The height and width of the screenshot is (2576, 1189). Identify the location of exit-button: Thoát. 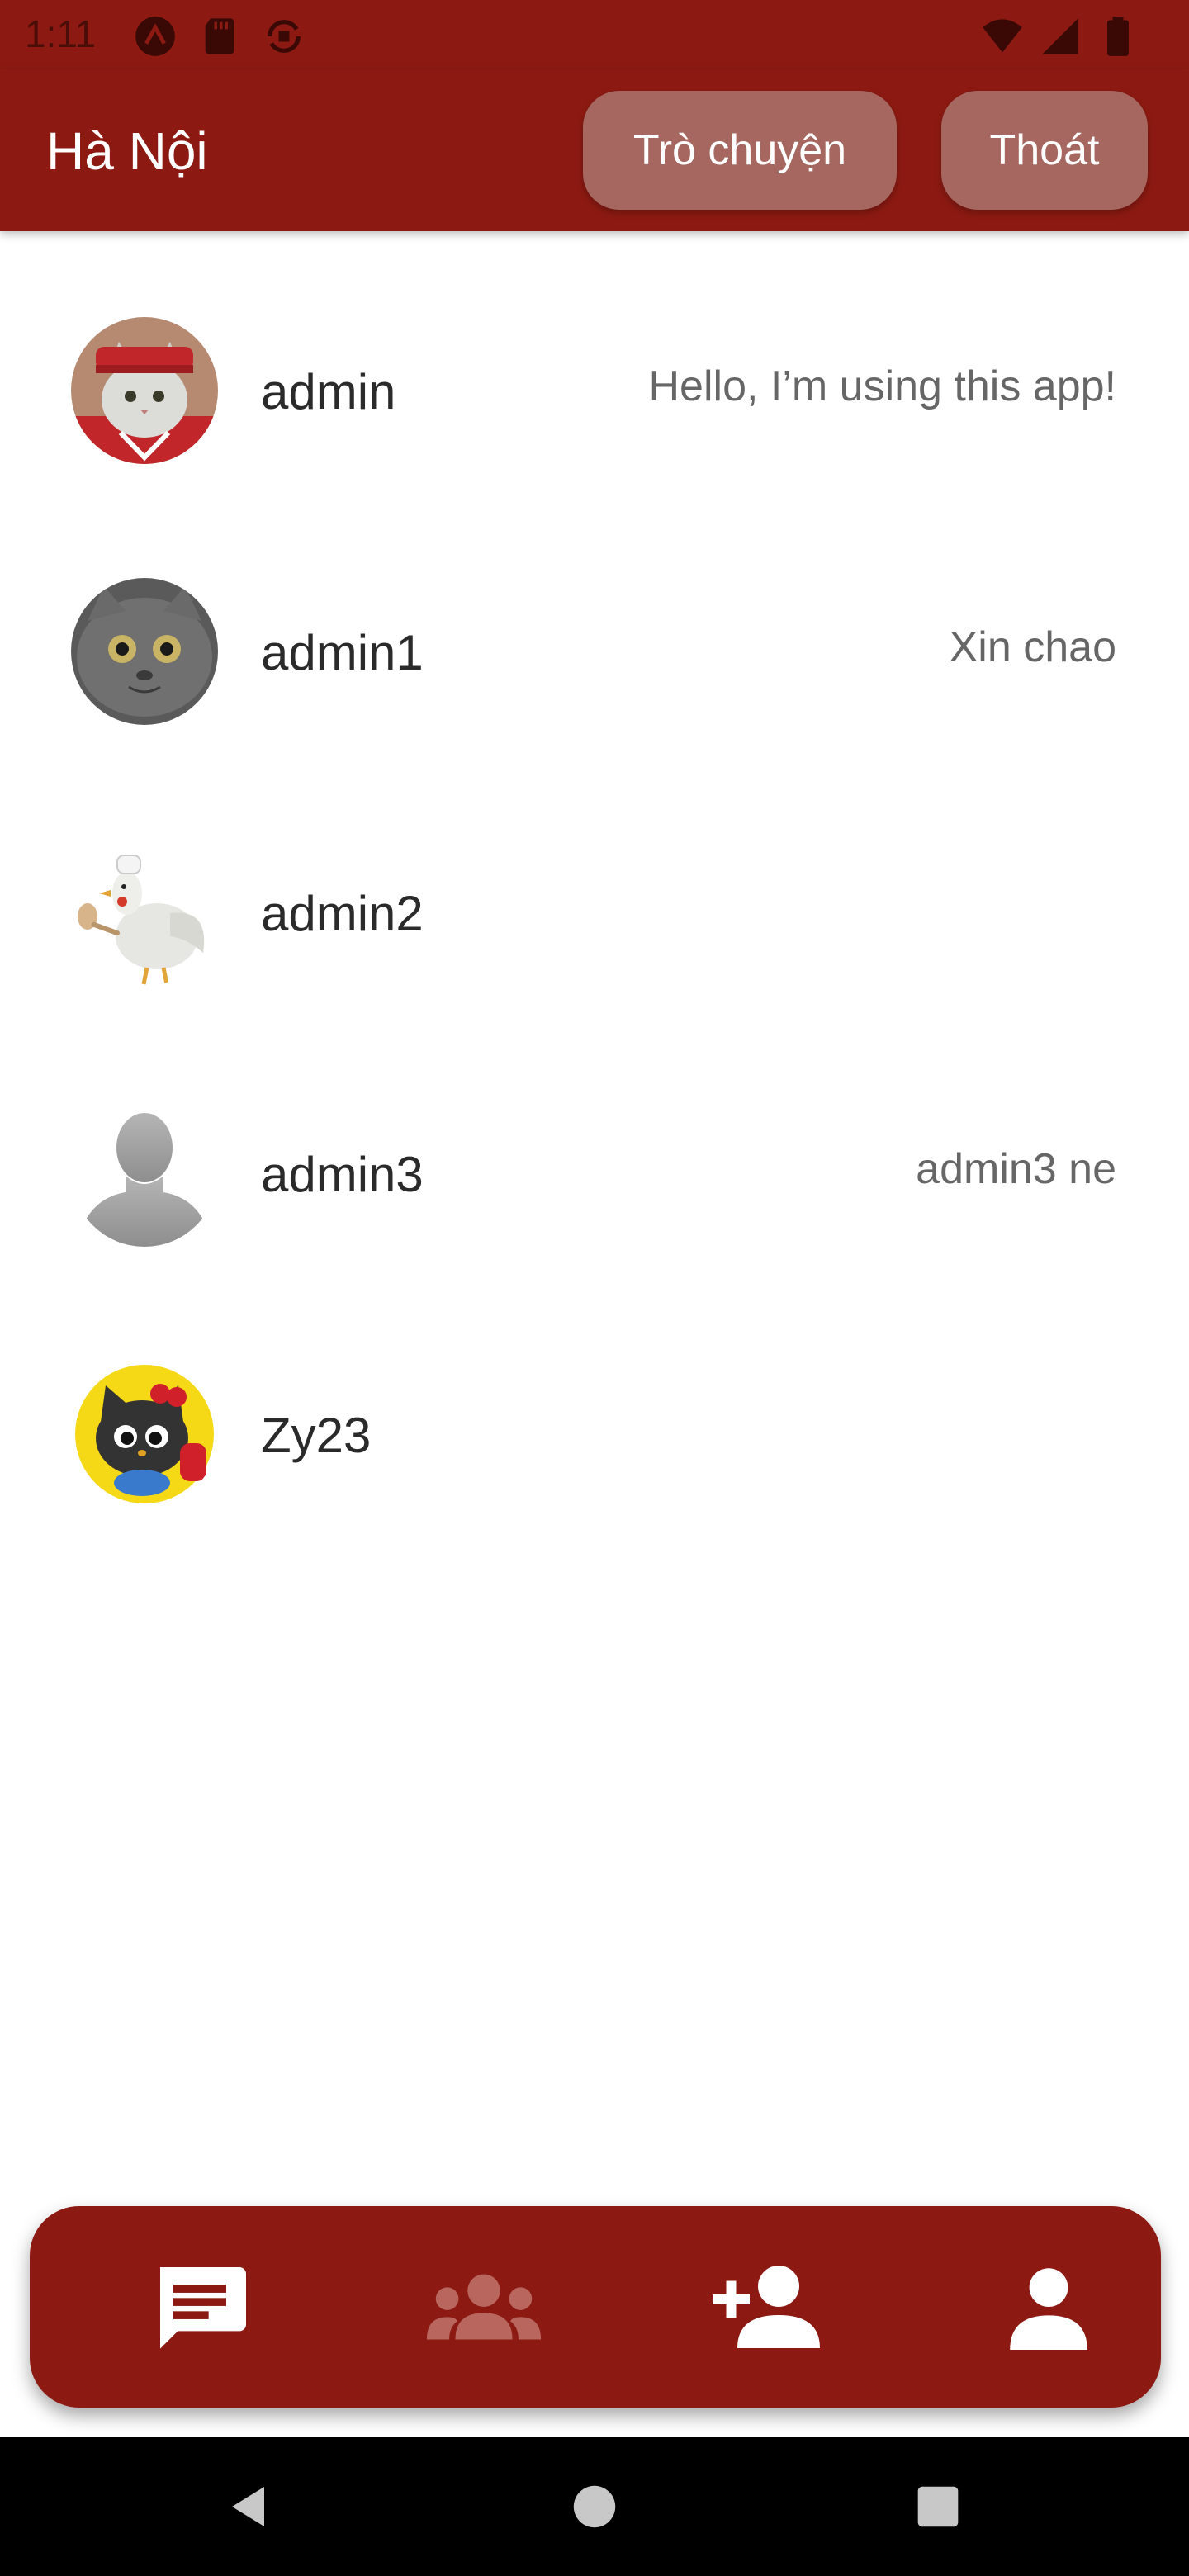
(1044, 150).